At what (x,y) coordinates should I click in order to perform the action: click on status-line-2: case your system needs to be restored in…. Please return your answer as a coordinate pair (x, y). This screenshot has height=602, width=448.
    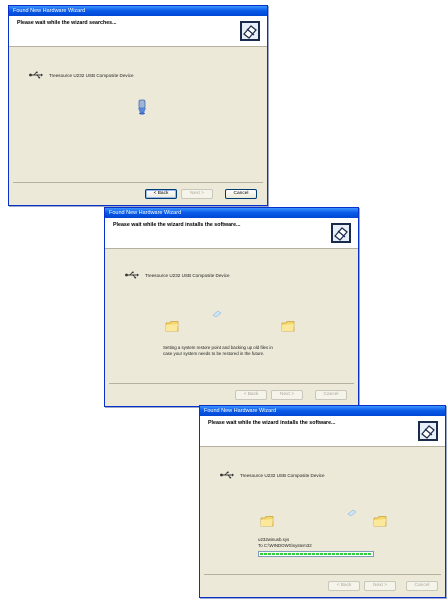
    Looking at the image, I should click on (214, 353).